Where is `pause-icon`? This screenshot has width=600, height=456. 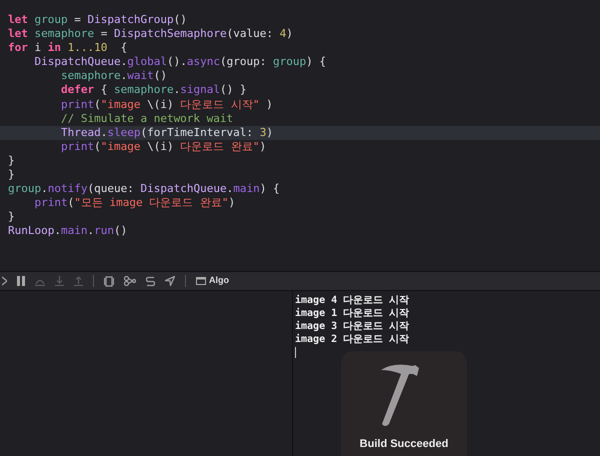 pause-icon is located at coordinates (21, 281).